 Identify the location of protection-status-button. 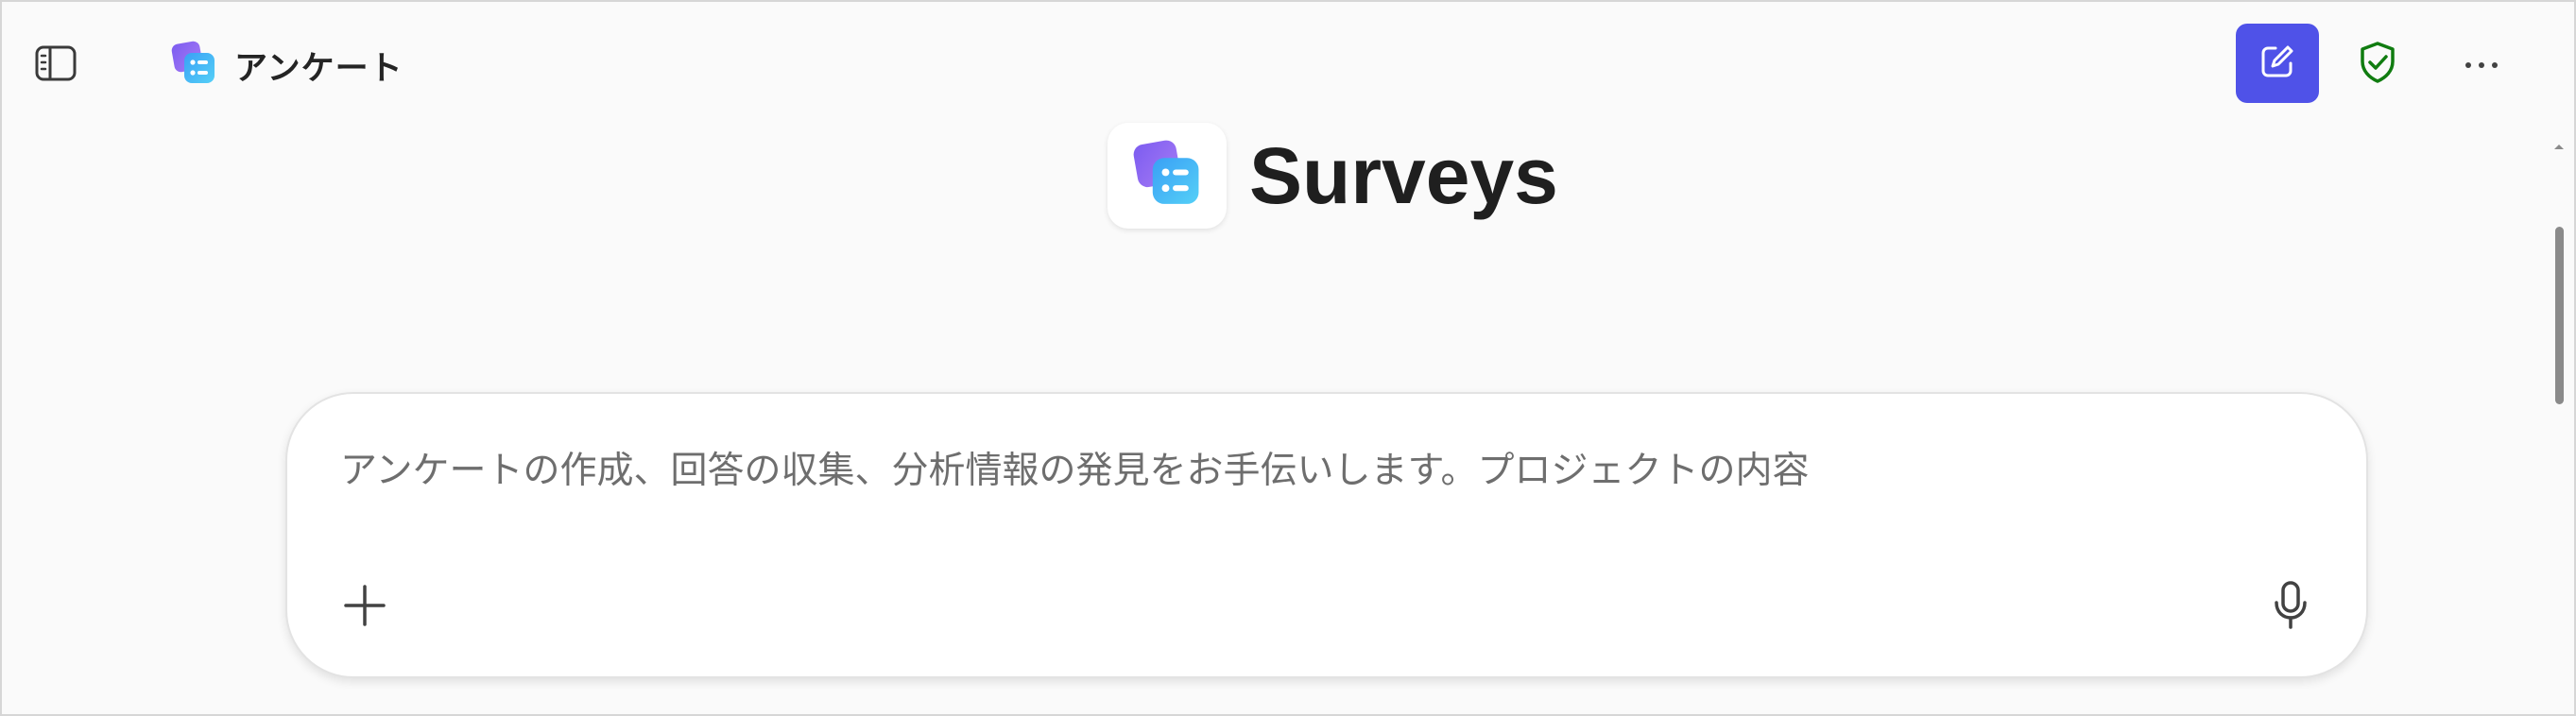
(2377, 64).